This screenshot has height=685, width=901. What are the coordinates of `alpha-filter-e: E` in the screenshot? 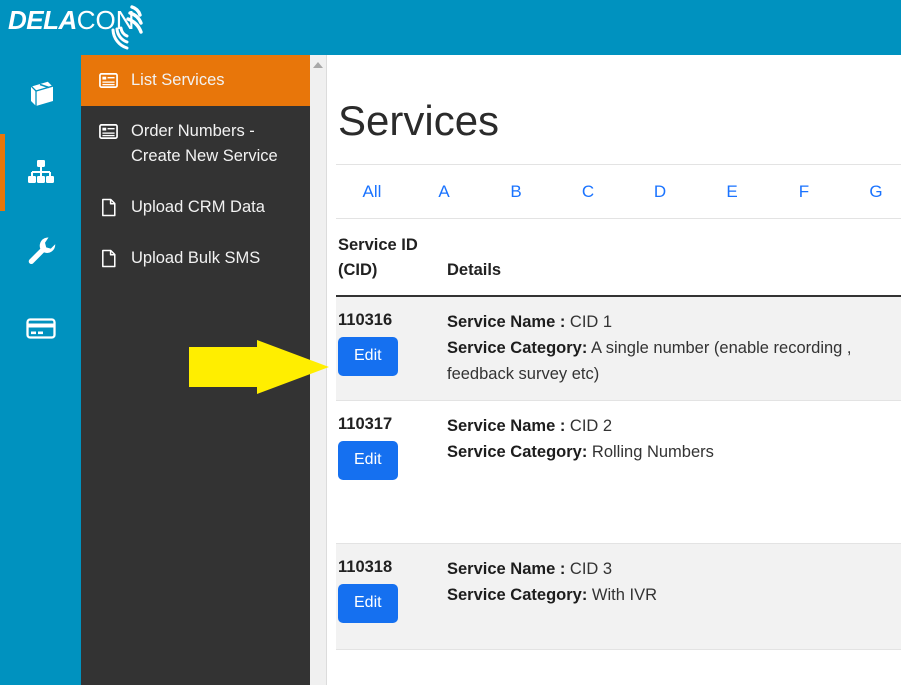 It's located at (732, 192).